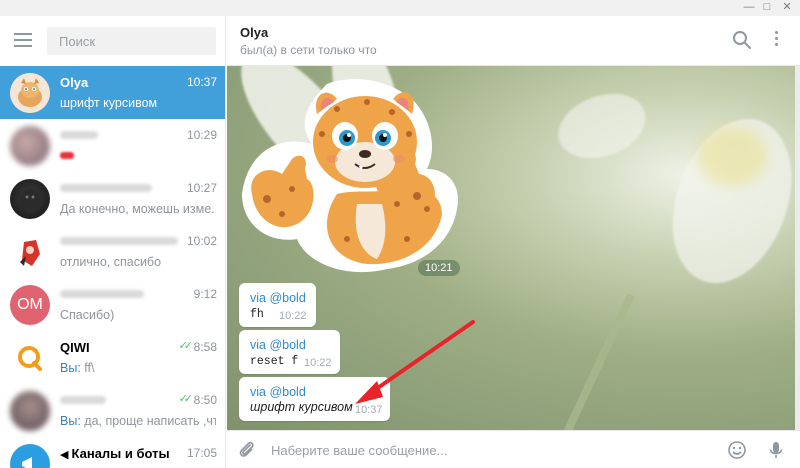 Image resolution: width=800 pixels, height=468 pixels. I want to click on chat-time: 10:37, so click(201, 82).